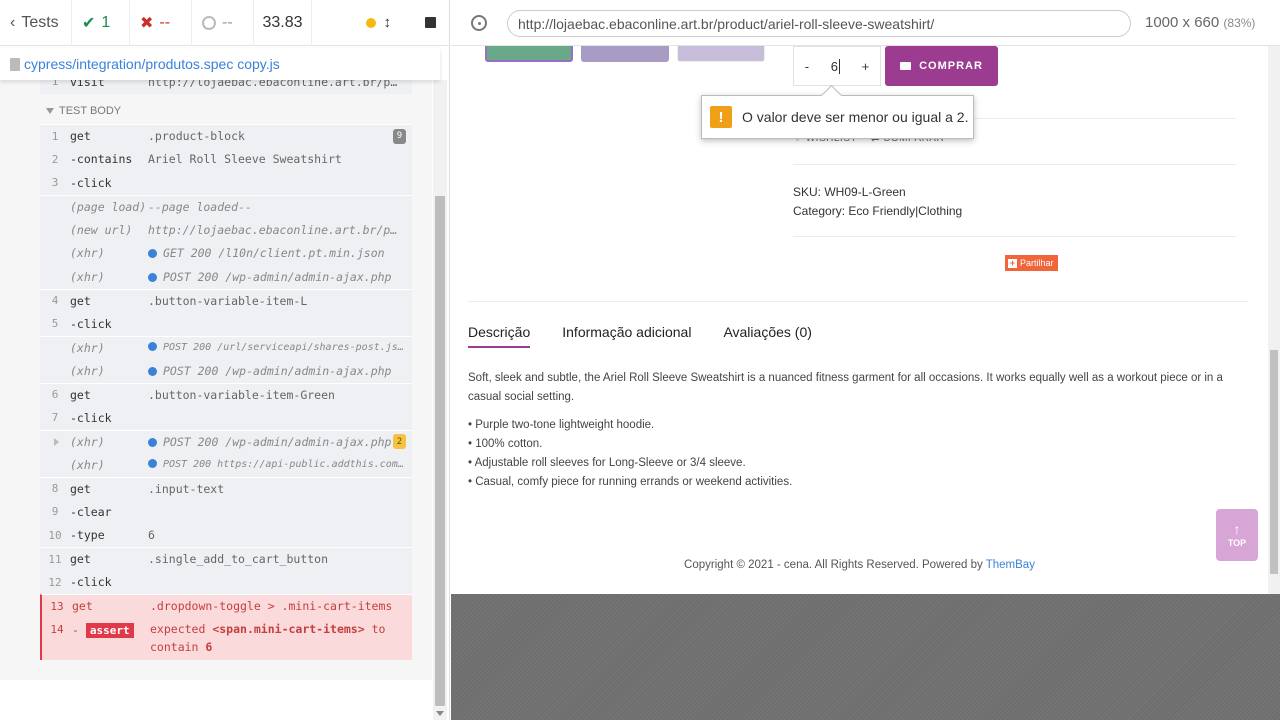  Describe the element at coordinates (280, 207) in the screenshot. I see `command-message: --page loaded--` at that location.